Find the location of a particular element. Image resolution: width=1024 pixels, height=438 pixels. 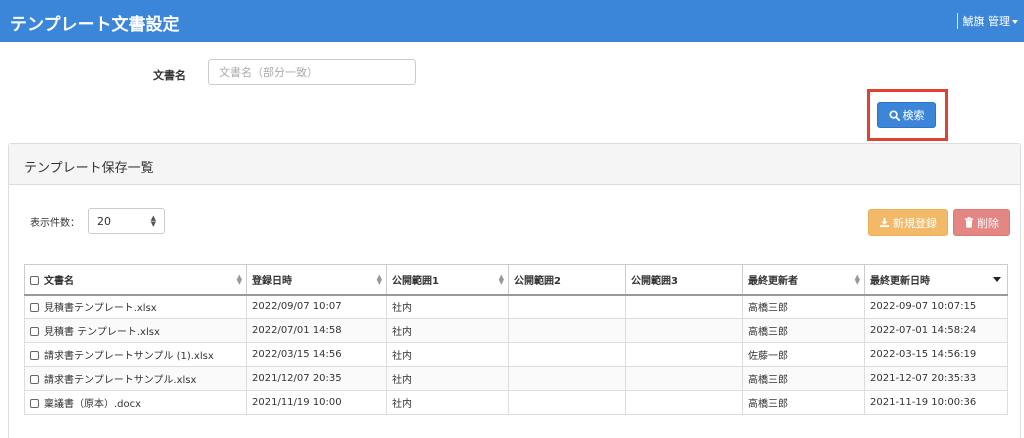

caret-down-icon is located at coordinates (1015, 22).